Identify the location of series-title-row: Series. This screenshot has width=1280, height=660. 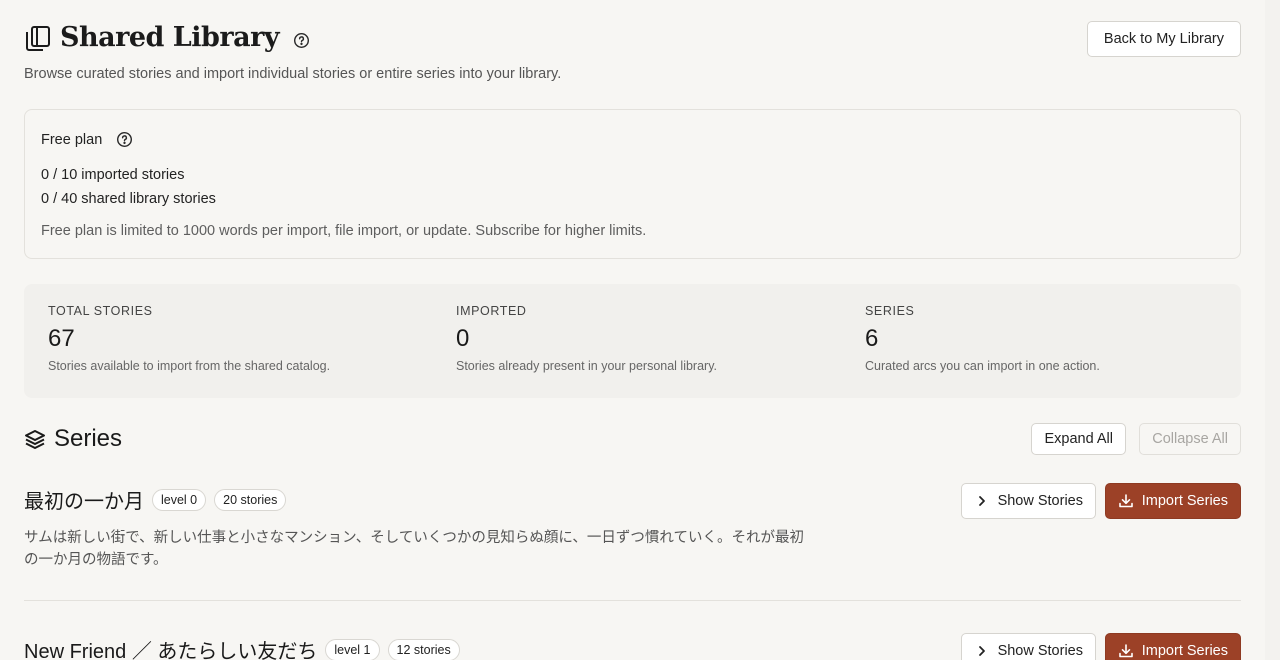
(73, 439).